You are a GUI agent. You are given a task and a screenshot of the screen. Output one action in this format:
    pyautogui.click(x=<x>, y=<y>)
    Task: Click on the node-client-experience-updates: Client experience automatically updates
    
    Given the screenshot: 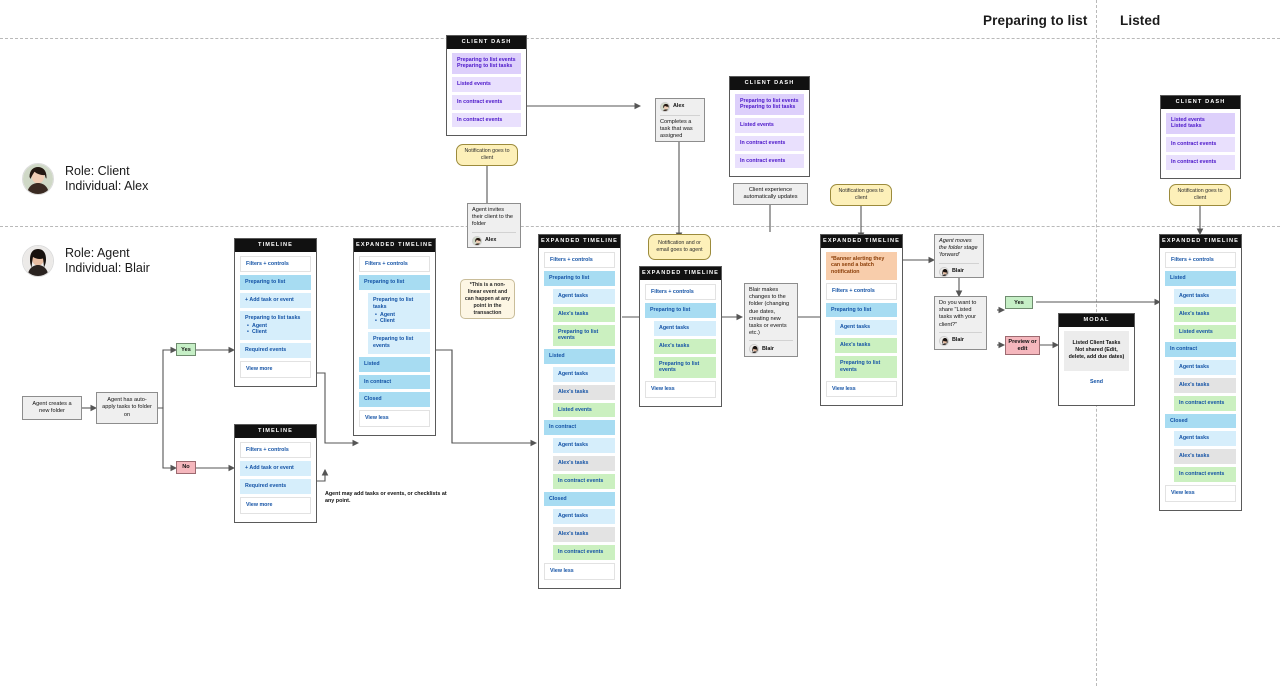 What is the action you would take?
    pyautogui.click(x=770, y=194)
    